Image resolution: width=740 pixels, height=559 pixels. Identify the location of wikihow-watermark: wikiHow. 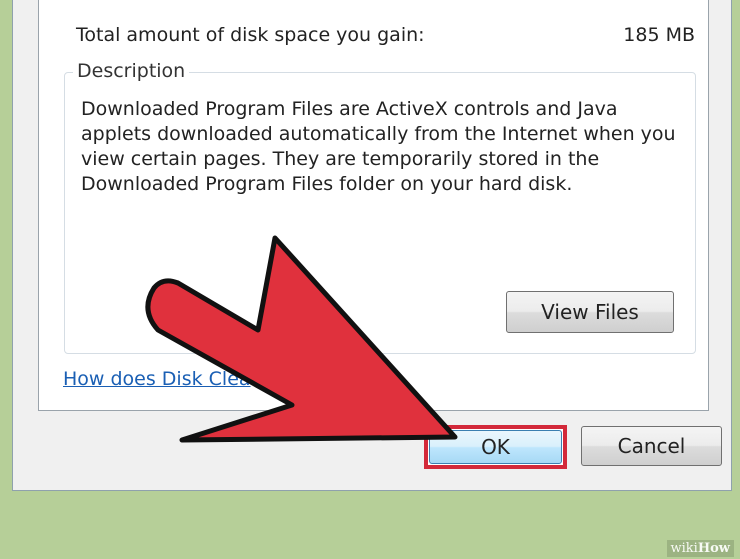
(700, 548).